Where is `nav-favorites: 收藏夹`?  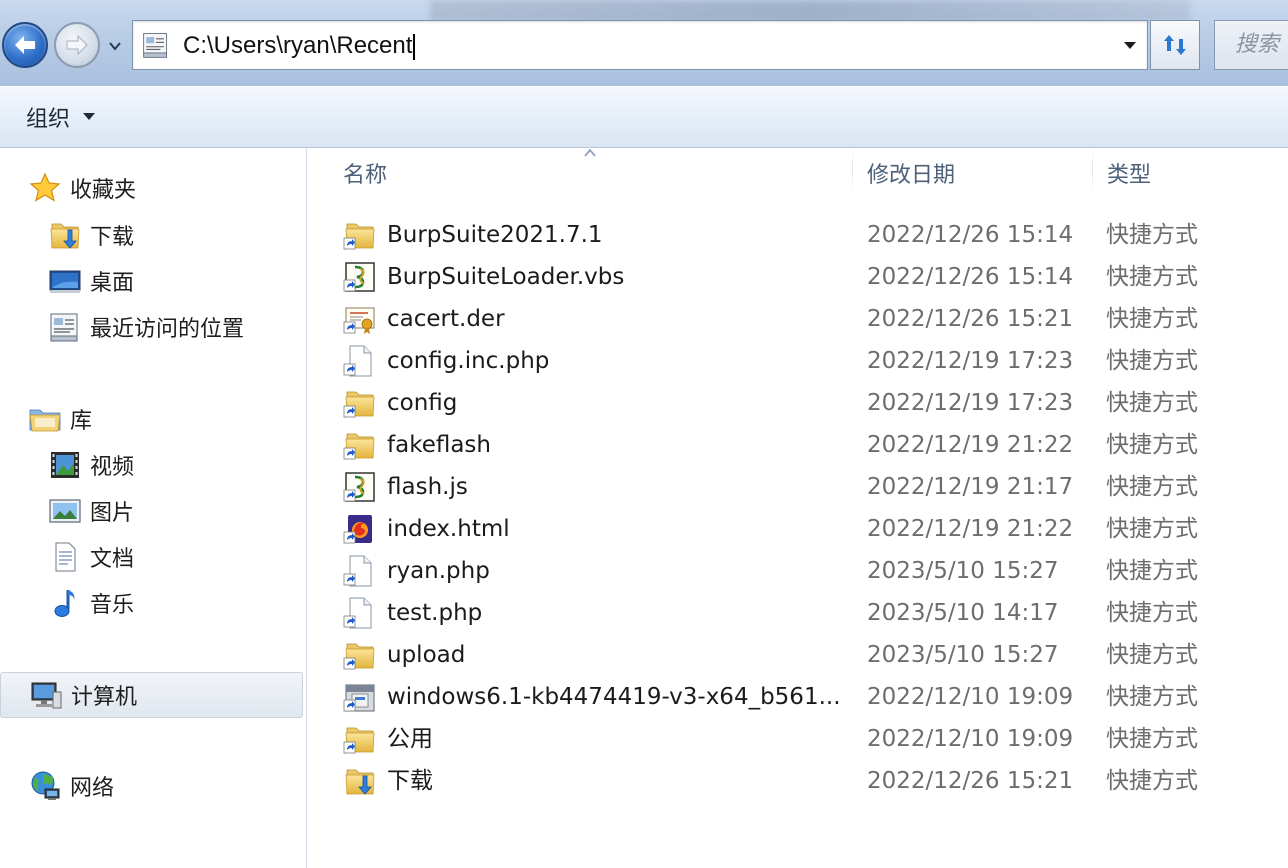 nav-favorites: 收藏夹 is located at coordinates (82, 188).